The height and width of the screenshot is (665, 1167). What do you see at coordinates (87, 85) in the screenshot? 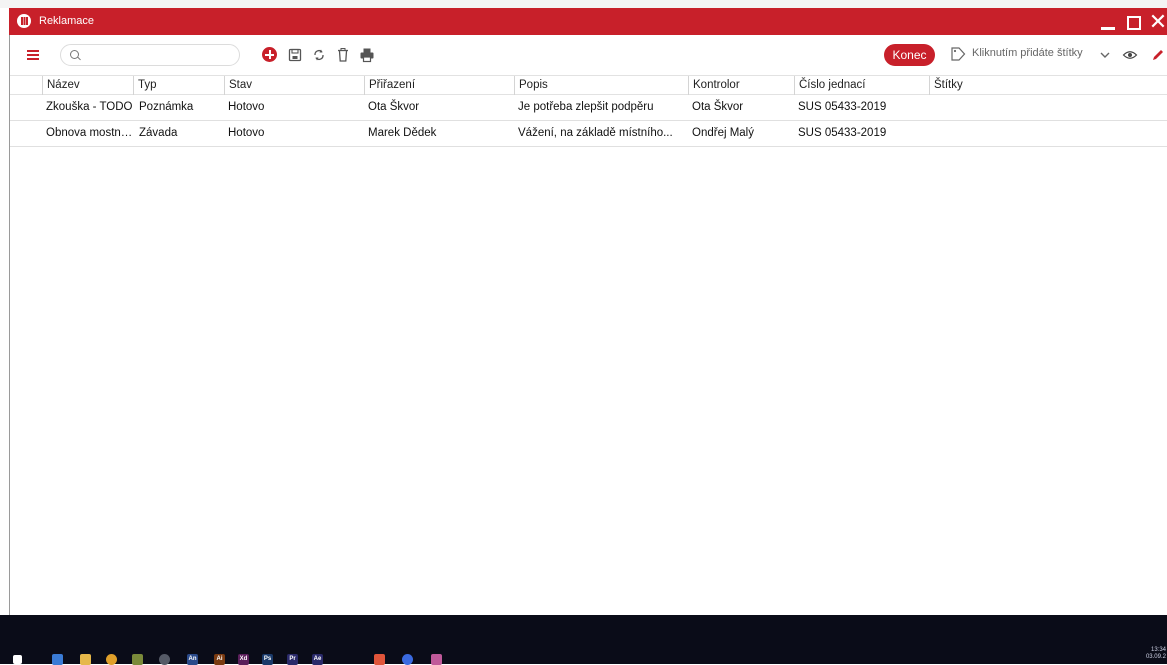
I see `column-header-nazev: Název` at bounding box center [87, 85].